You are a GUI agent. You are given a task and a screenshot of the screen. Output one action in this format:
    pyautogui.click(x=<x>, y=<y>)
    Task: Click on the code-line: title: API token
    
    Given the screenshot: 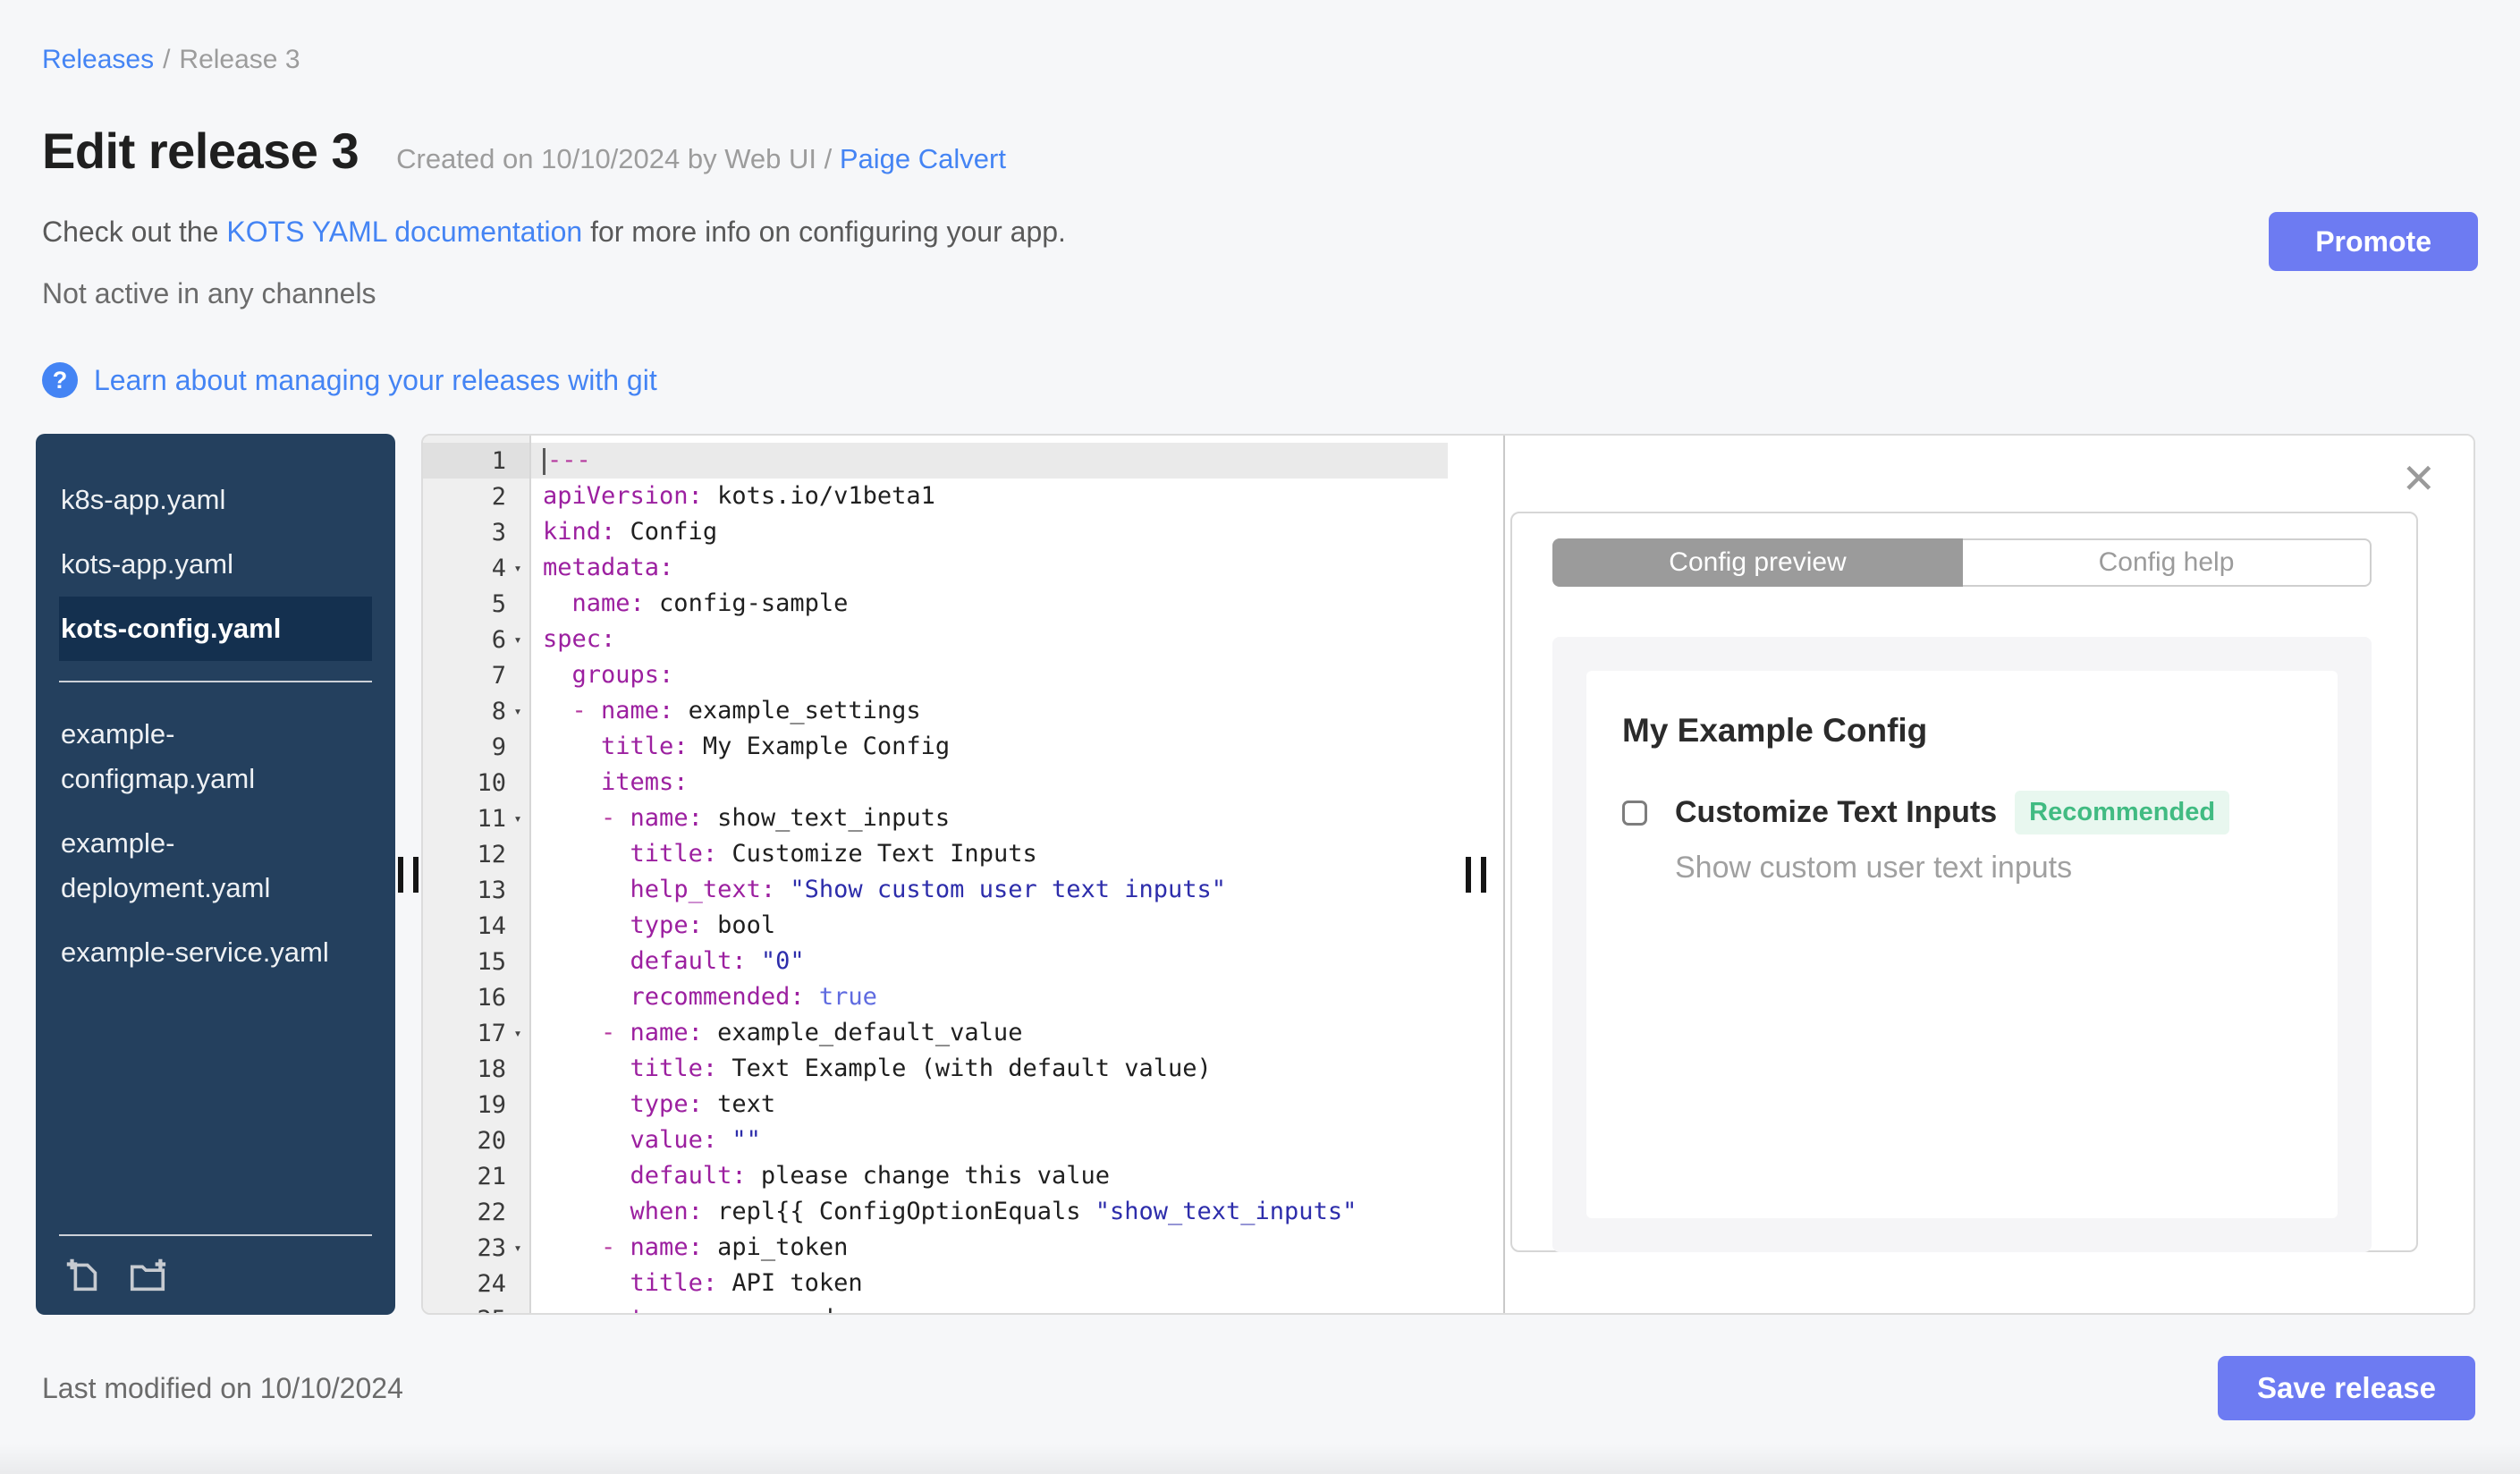 What is the action you would take?
    pyautogui.click(x=995, y=1283)
    